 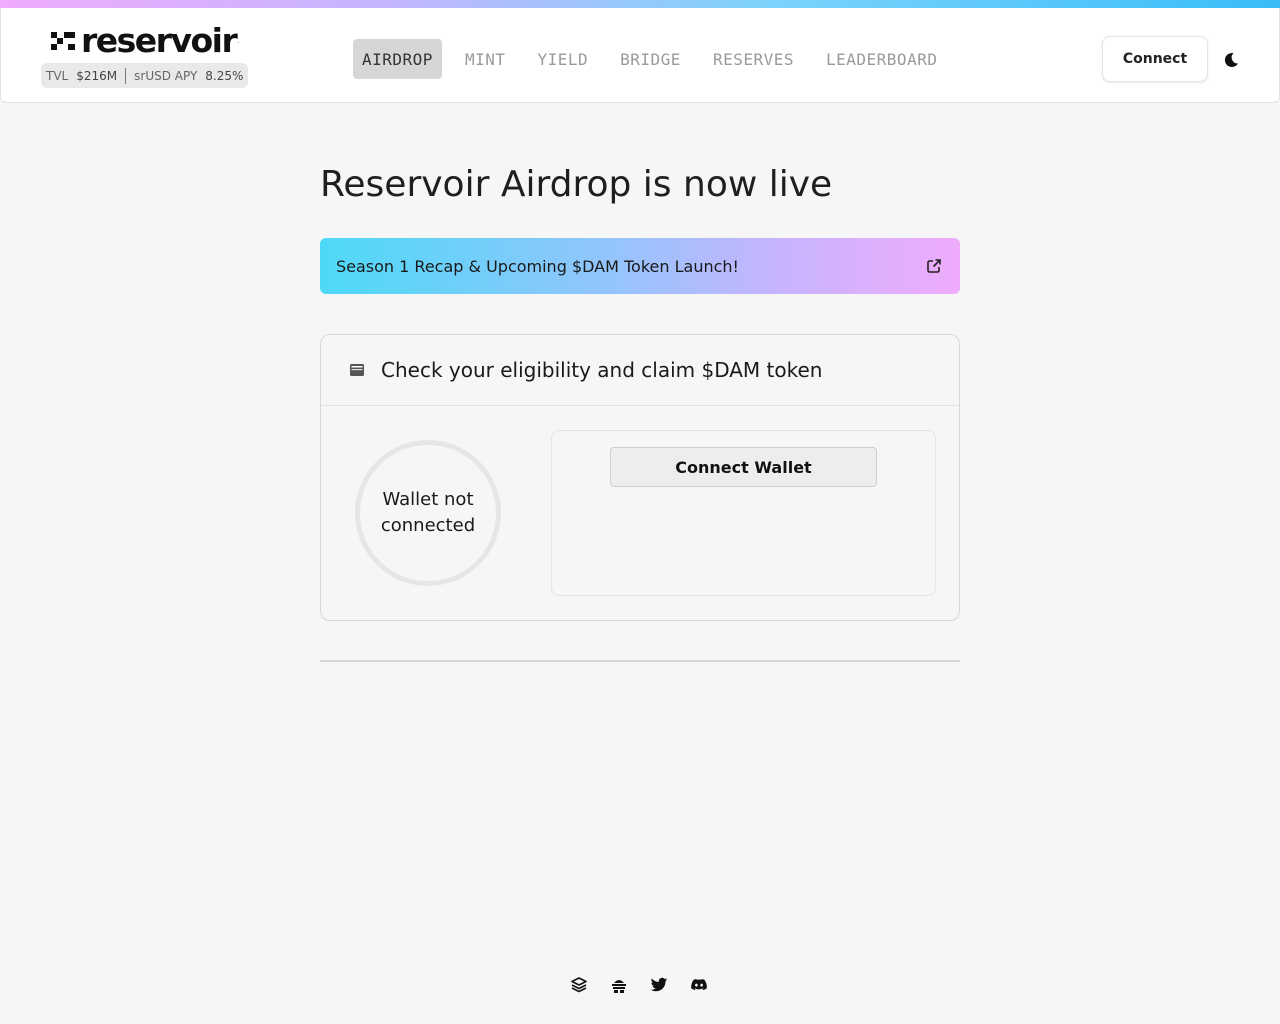 What do you see at coordinates (63, 41) in the screenshot?
I see `logo-mark-icon` at bounding box center [63, 41].